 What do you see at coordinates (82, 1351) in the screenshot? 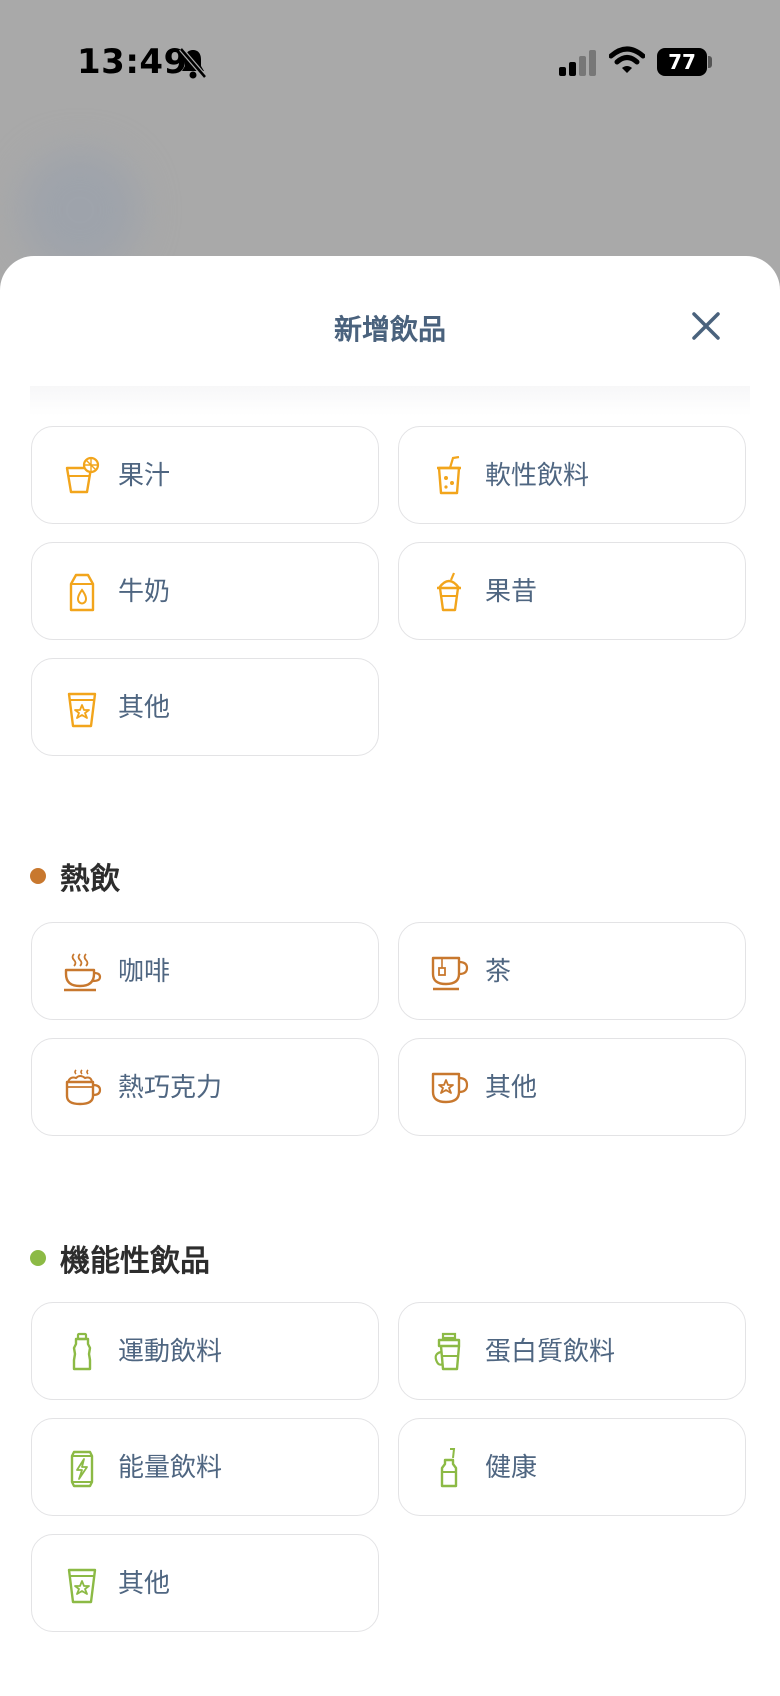
I see `sports-bottle-icon` at bounding box center [82, 1351].